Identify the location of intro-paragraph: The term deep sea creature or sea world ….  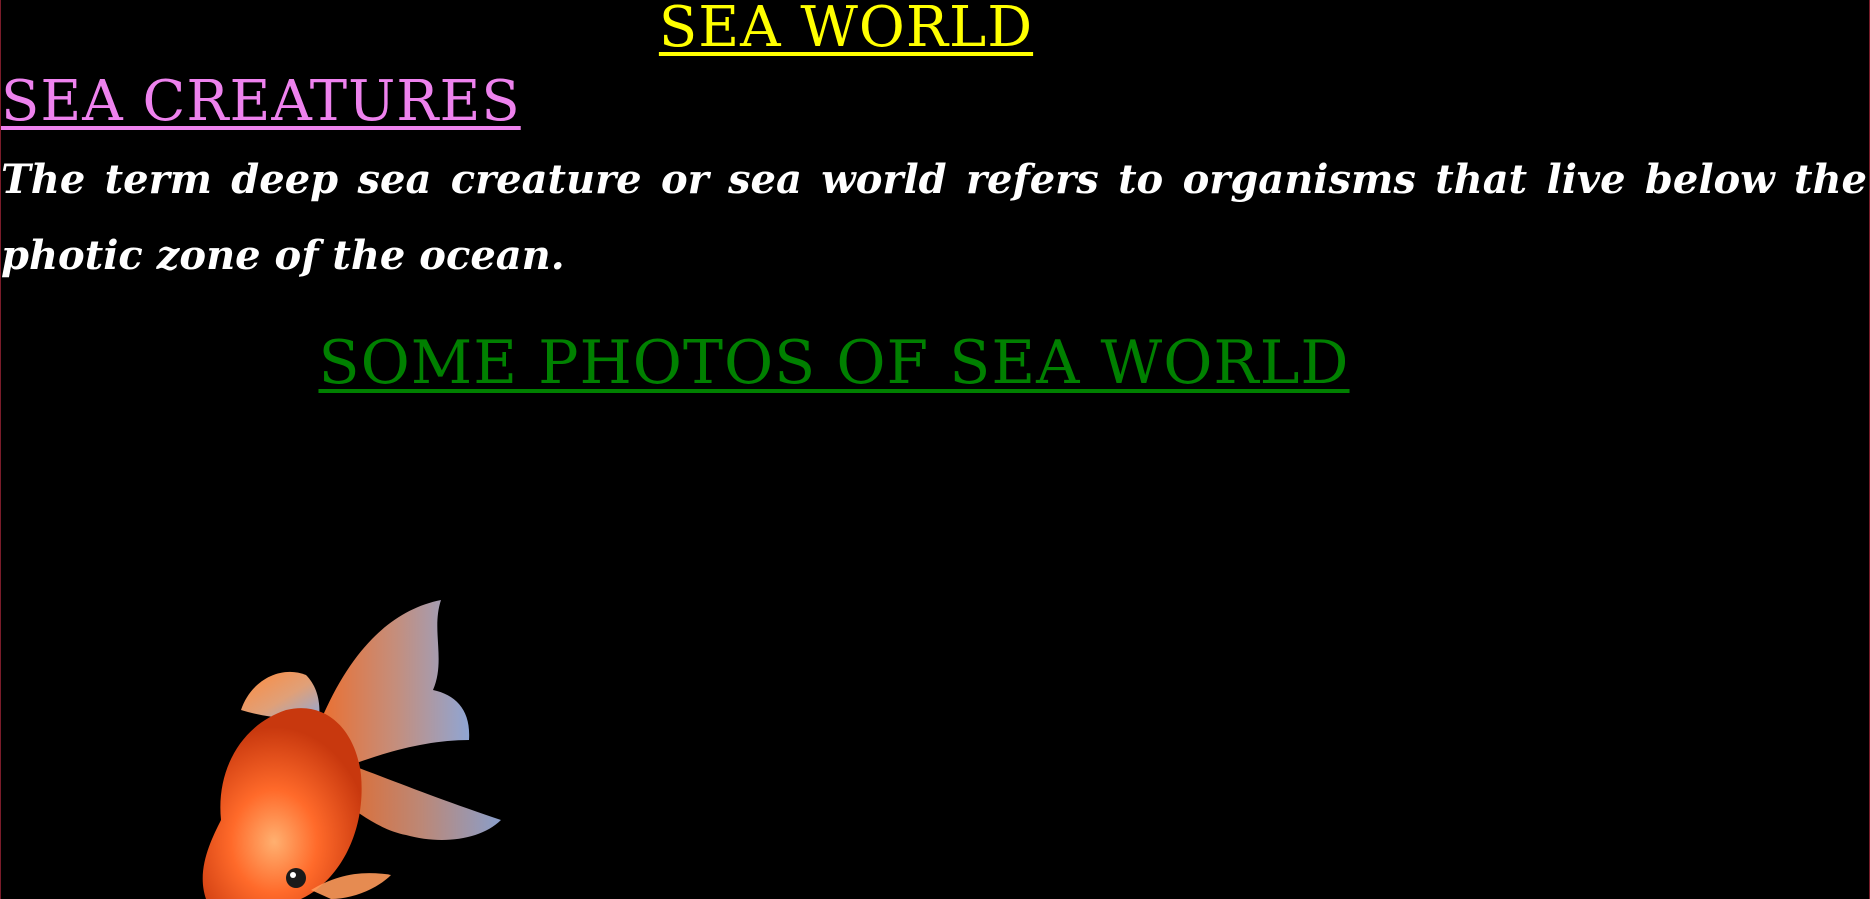
(934, 217).